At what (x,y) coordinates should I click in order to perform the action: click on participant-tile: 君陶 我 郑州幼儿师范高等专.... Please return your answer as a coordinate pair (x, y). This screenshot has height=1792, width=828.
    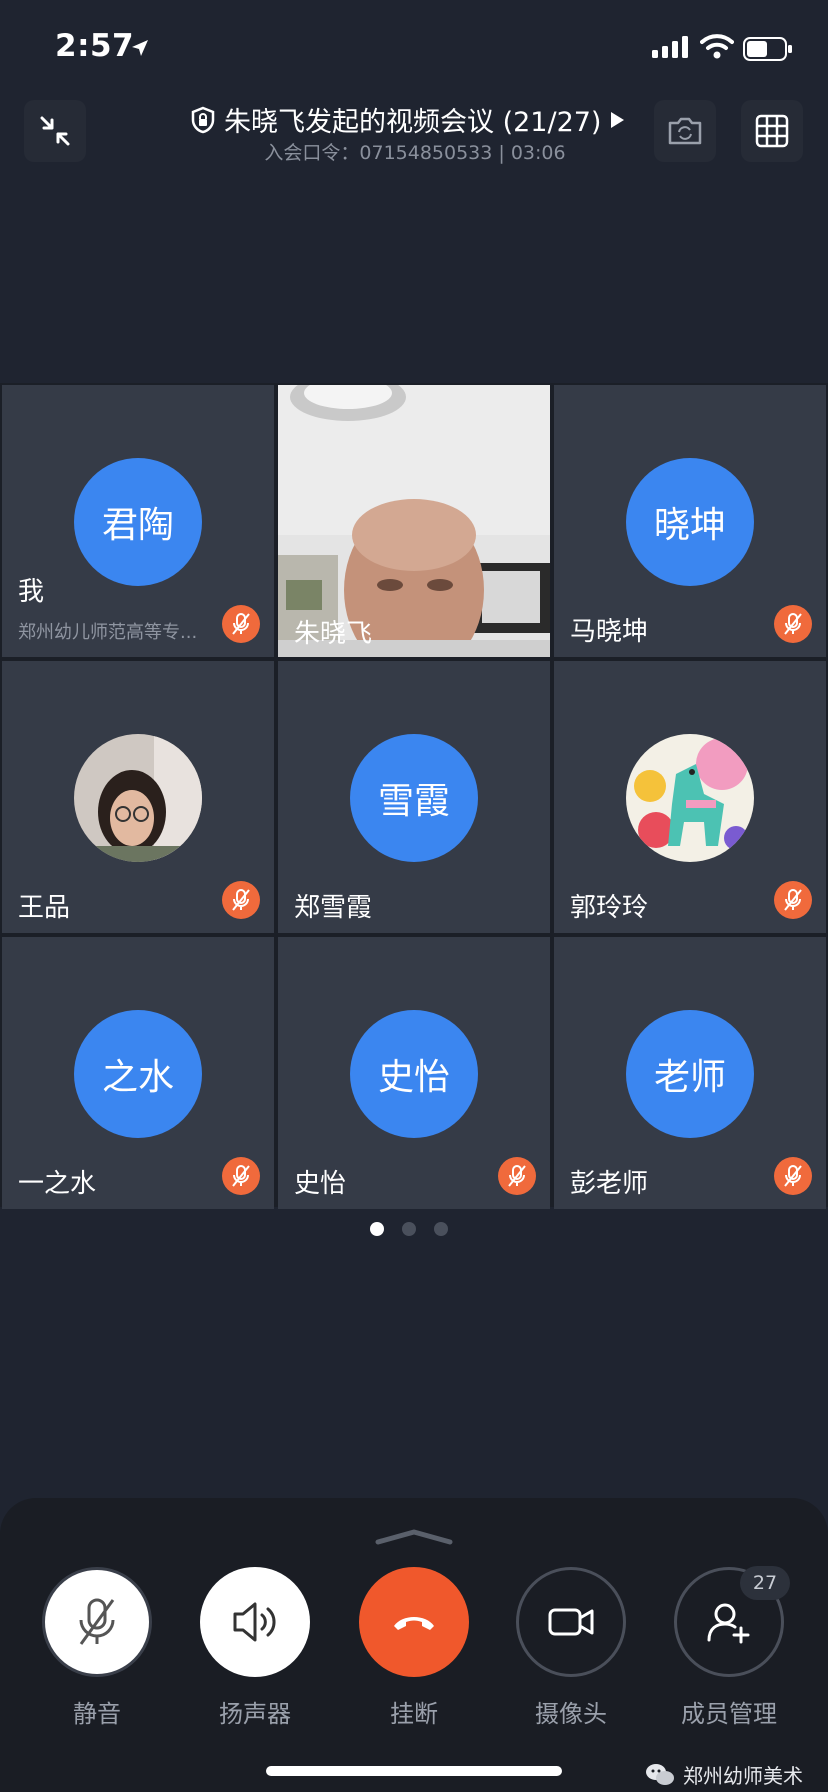
    Looking at the image, I should click on (138, 521).